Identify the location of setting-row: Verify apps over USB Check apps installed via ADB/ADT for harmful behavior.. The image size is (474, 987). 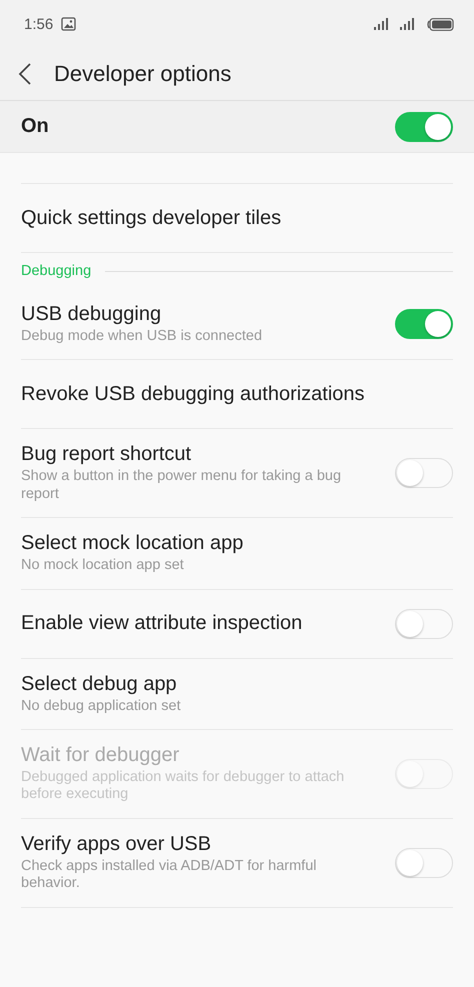
(237, 863).